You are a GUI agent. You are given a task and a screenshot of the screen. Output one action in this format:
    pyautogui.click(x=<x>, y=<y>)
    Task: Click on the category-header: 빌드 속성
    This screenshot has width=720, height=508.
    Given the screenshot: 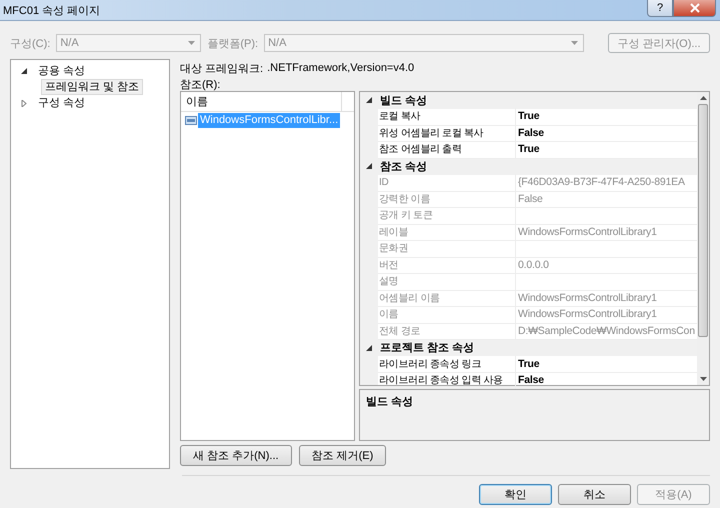 What is the action you would take?
    pyautogui.click(x=403, y=100)
    